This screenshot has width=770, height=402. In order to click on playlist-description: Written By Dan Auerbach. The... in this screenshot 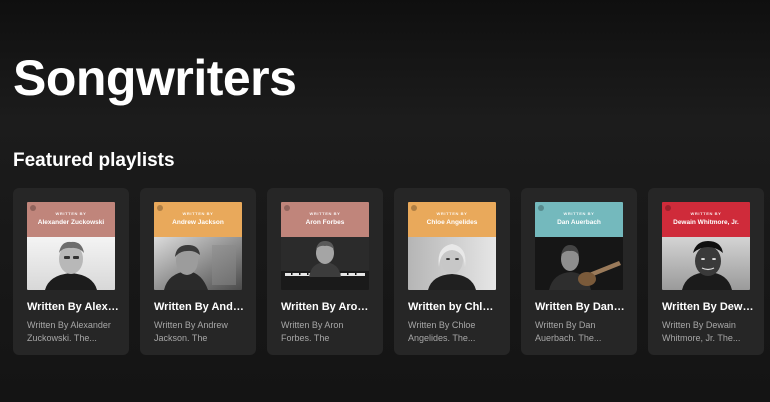, I will do `click(568, 331)`.